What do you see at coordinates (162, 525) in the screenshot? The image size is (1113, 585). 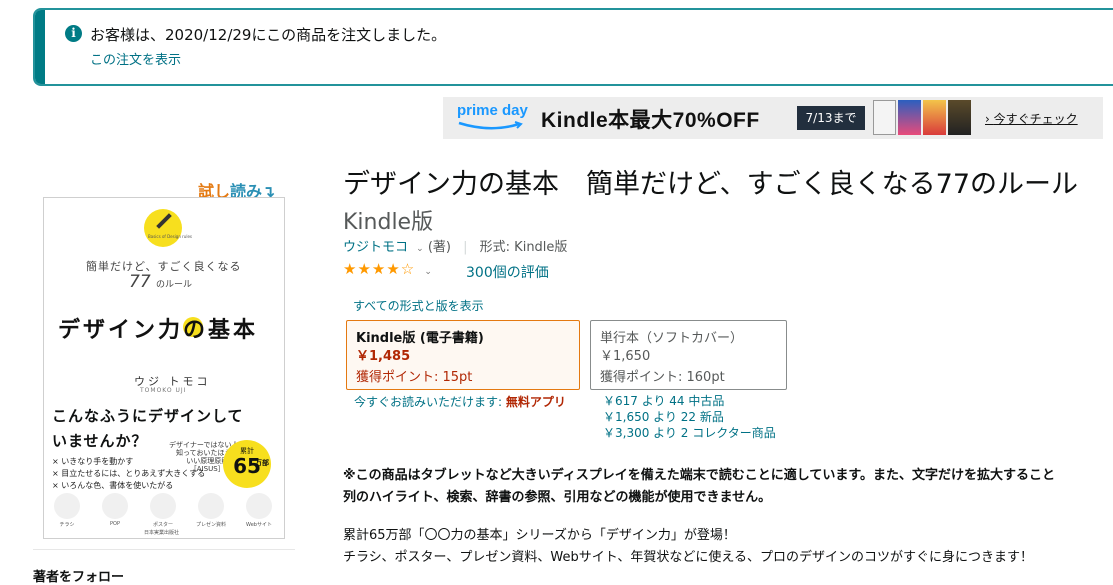 I see `cover-icon-label: ポスター` at bounding box center [162, 525].